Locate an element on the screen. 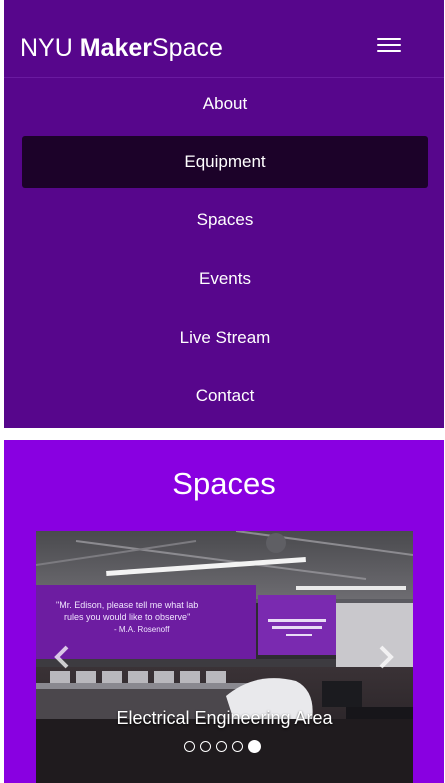 This screenshot has width=445, height=783. carousel-indicators is located at coordinates (229, 746).